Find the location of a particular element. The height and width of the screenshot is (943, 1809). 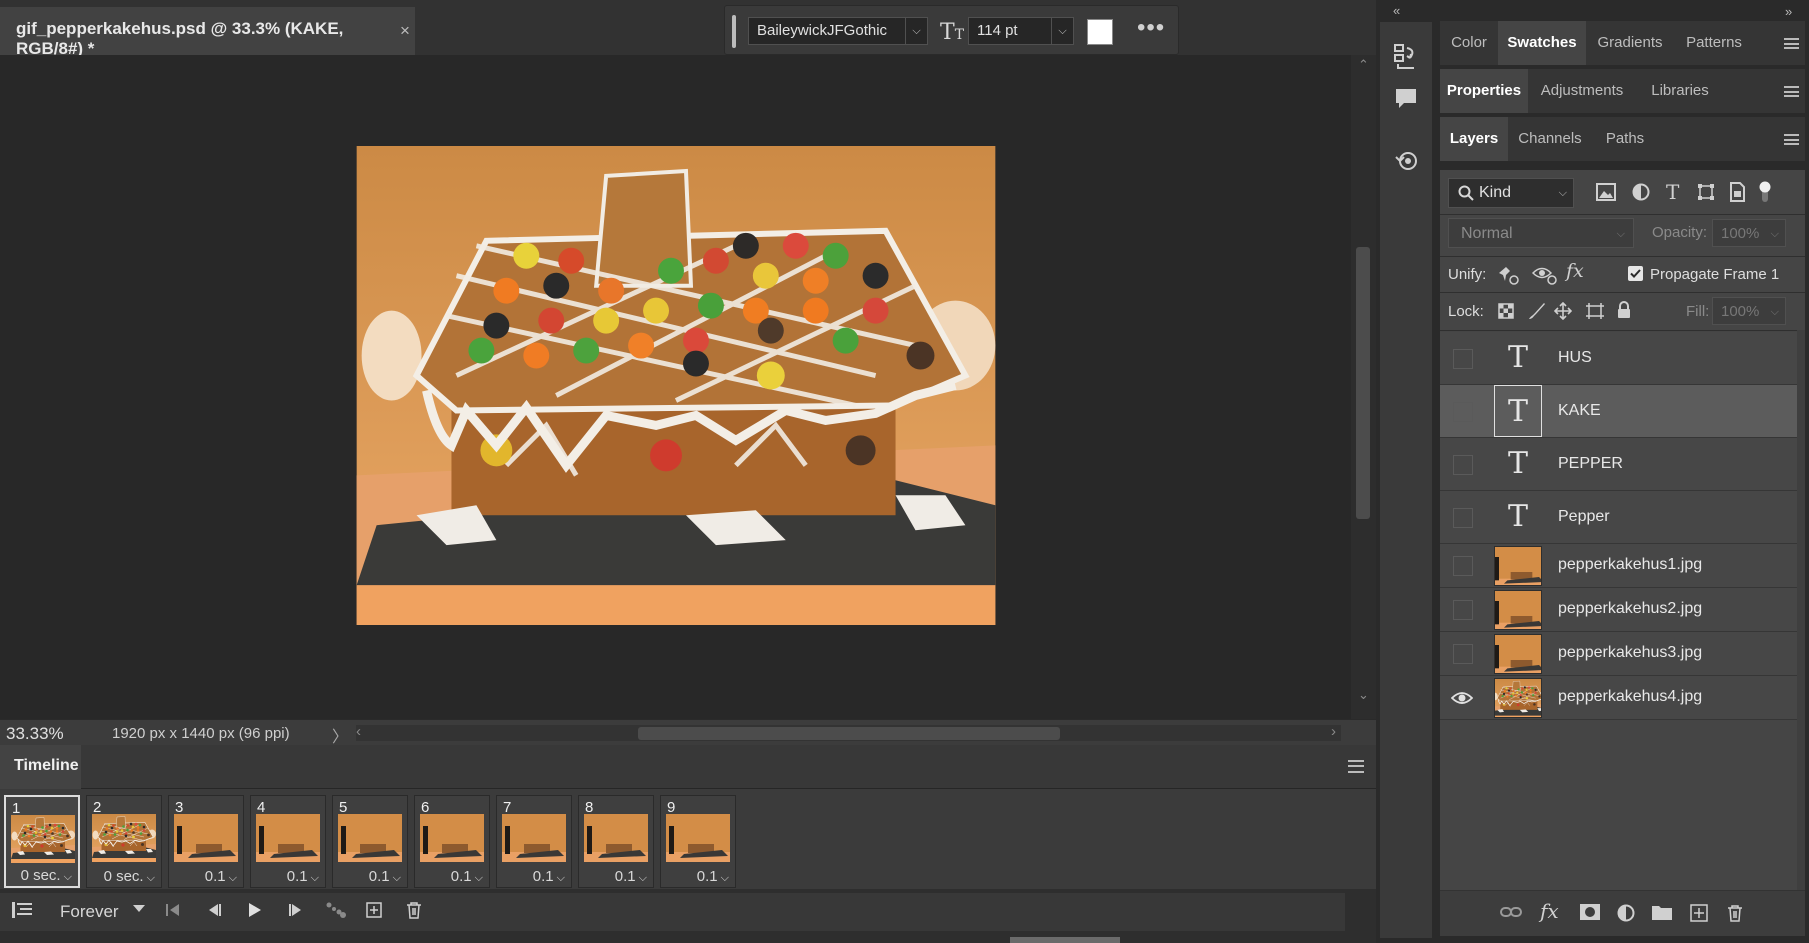

comments-icon is located at coordinates (1406, 99).